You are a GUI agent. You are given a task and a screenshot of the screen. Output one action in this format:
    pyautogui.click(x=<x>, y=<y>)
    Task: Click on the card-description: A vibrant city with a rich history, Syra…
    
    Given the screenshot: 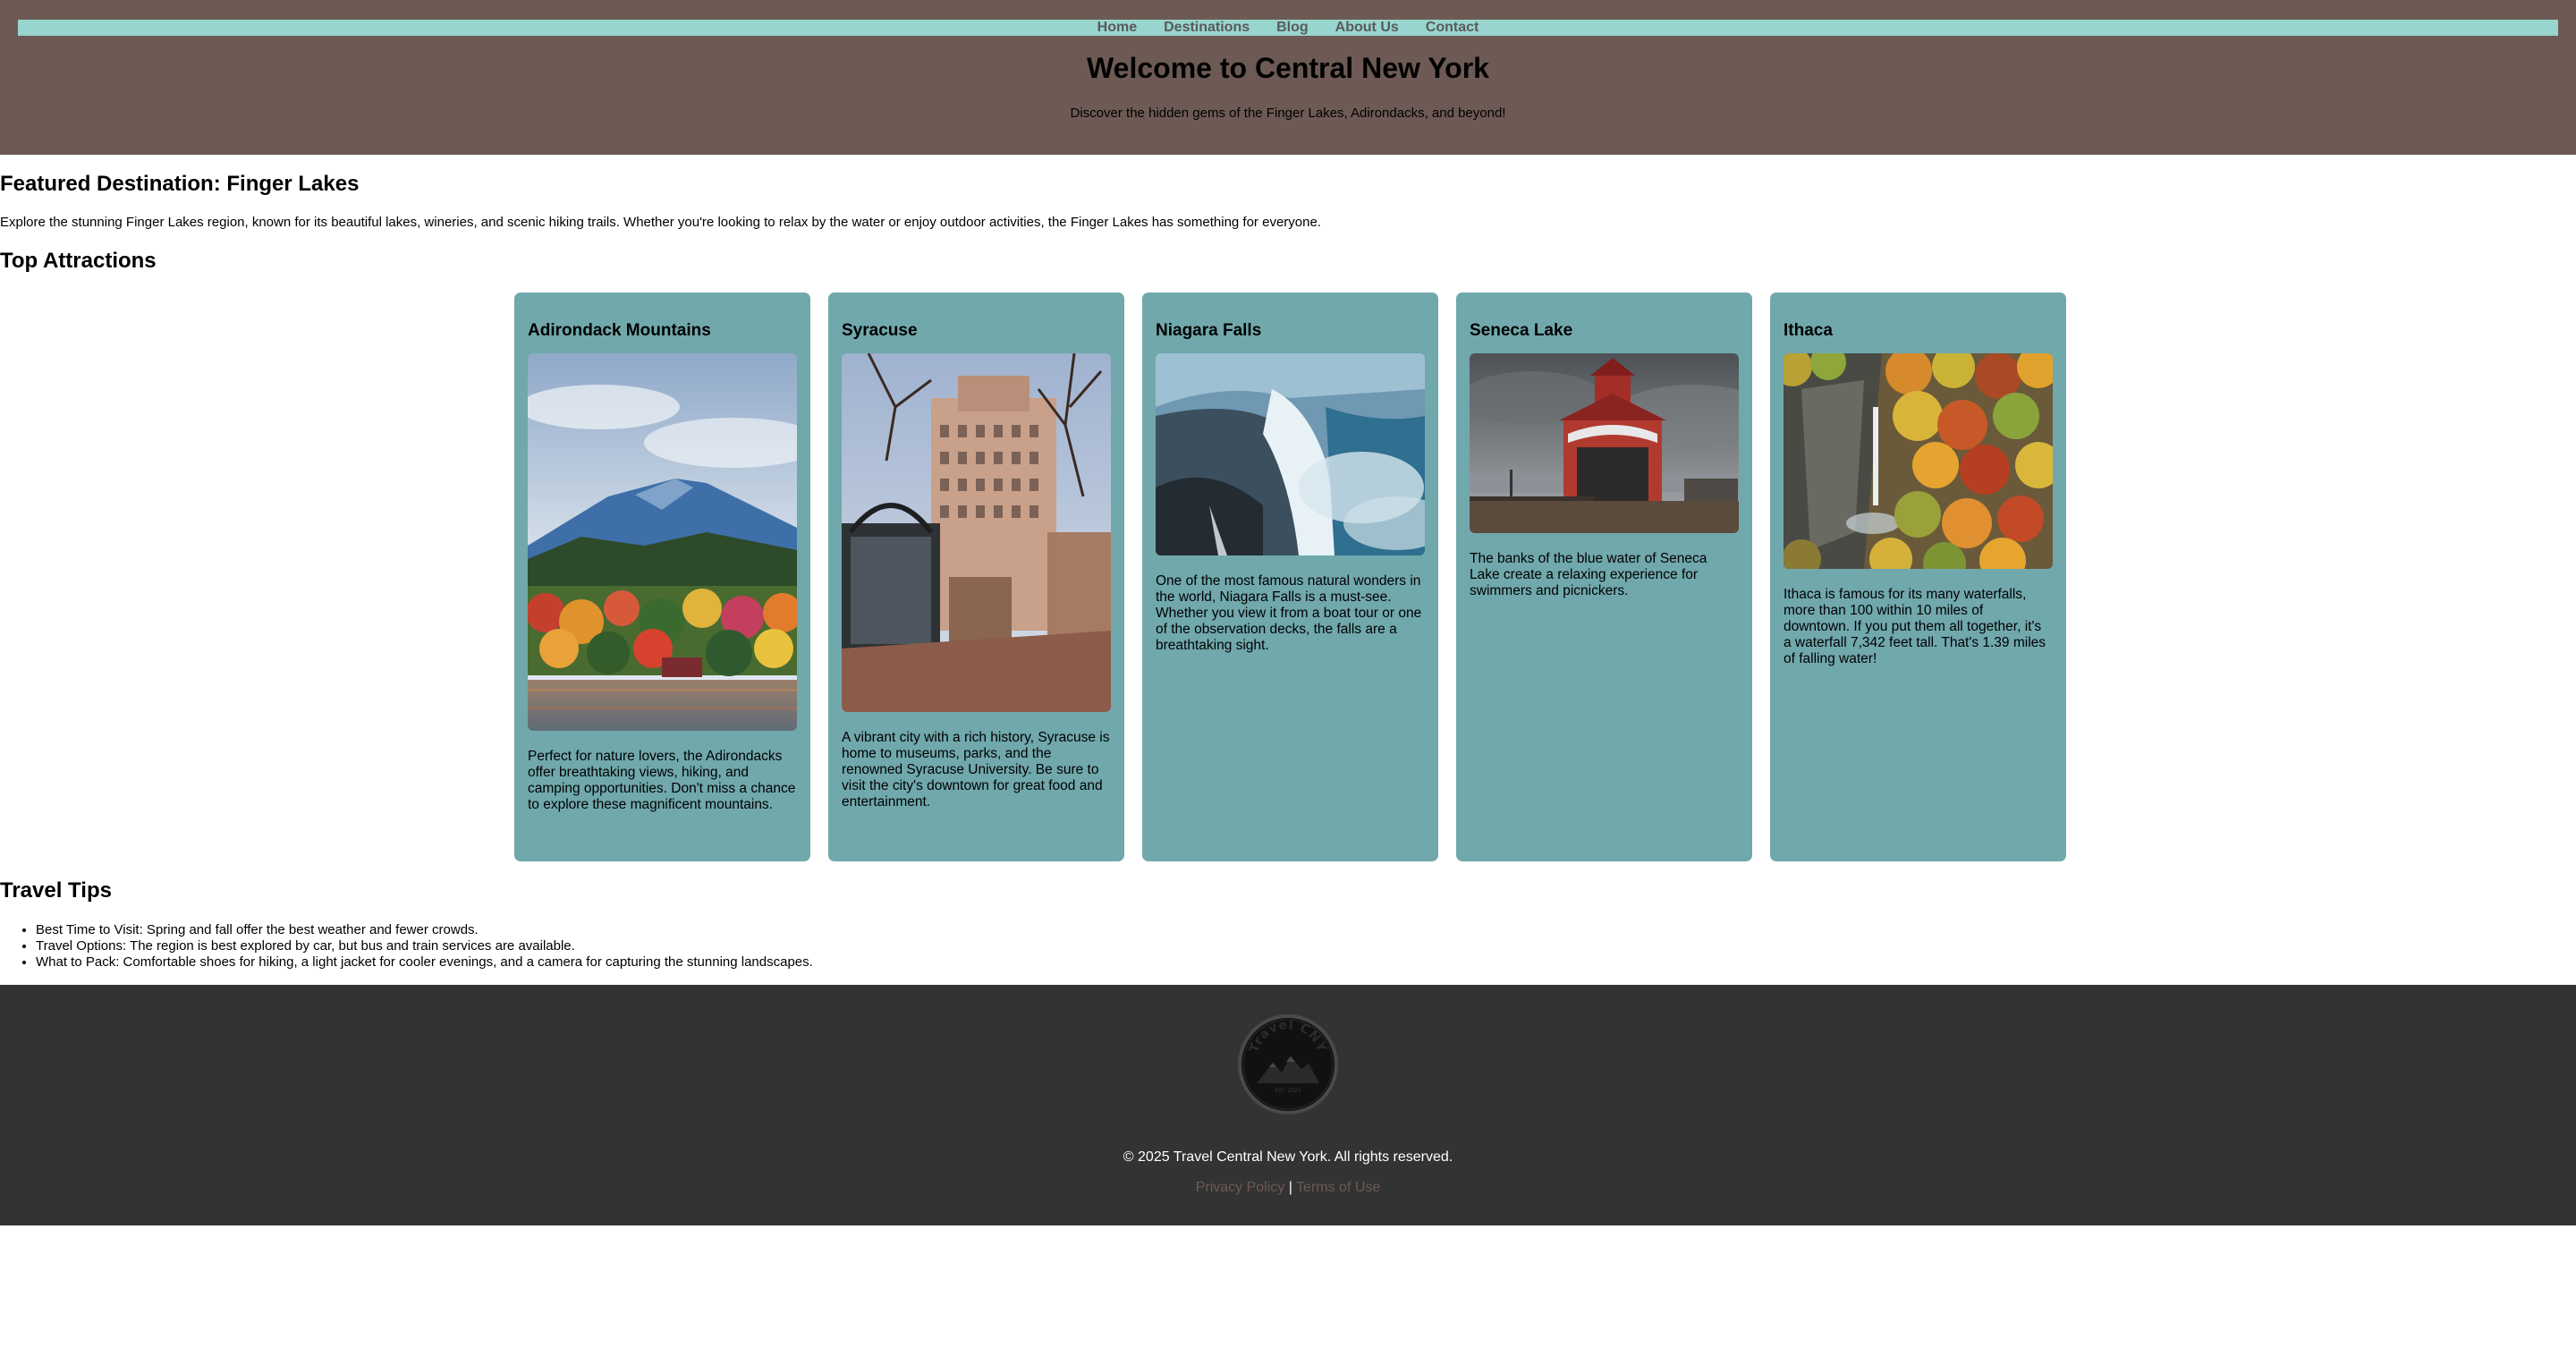 What is the action you would take?
    pyautogui.click(x=976, y=770)
    